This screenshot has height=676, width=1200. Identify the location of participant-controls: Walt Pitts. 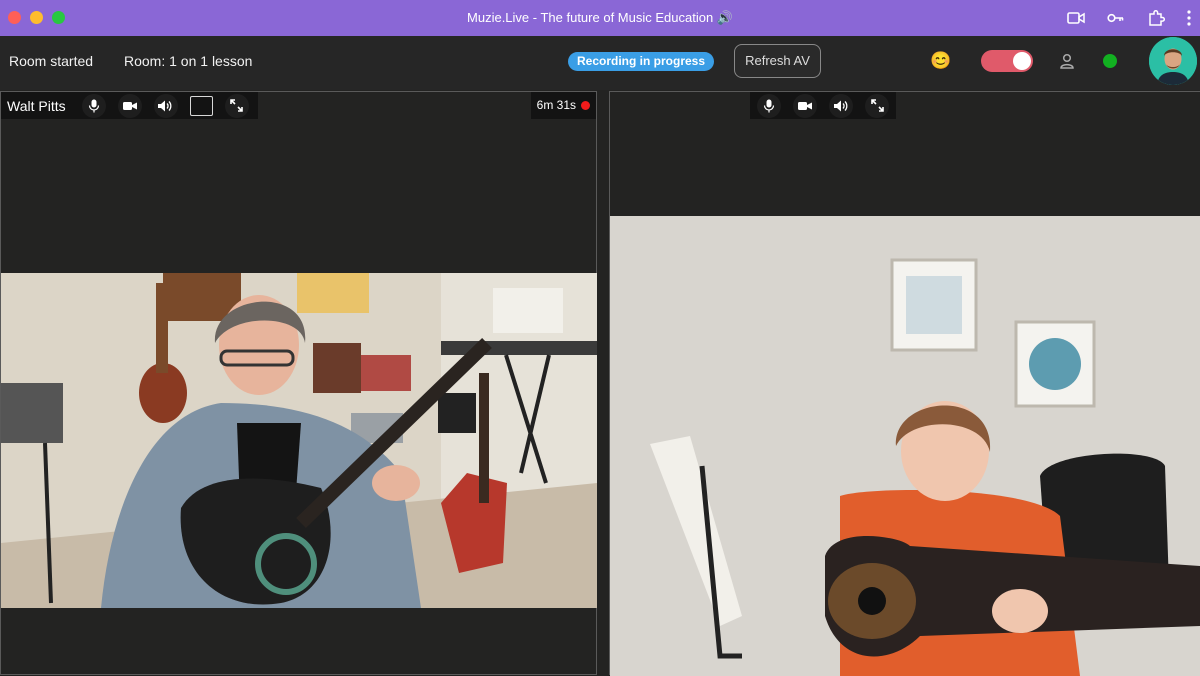
(129, 105).